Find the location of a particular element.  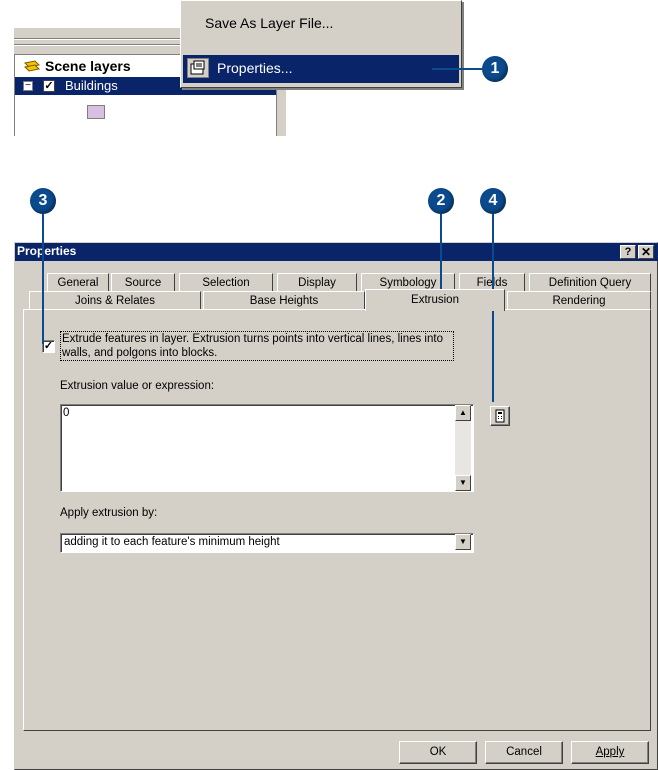

tab-source: Source is located at coordinates (143, 282).